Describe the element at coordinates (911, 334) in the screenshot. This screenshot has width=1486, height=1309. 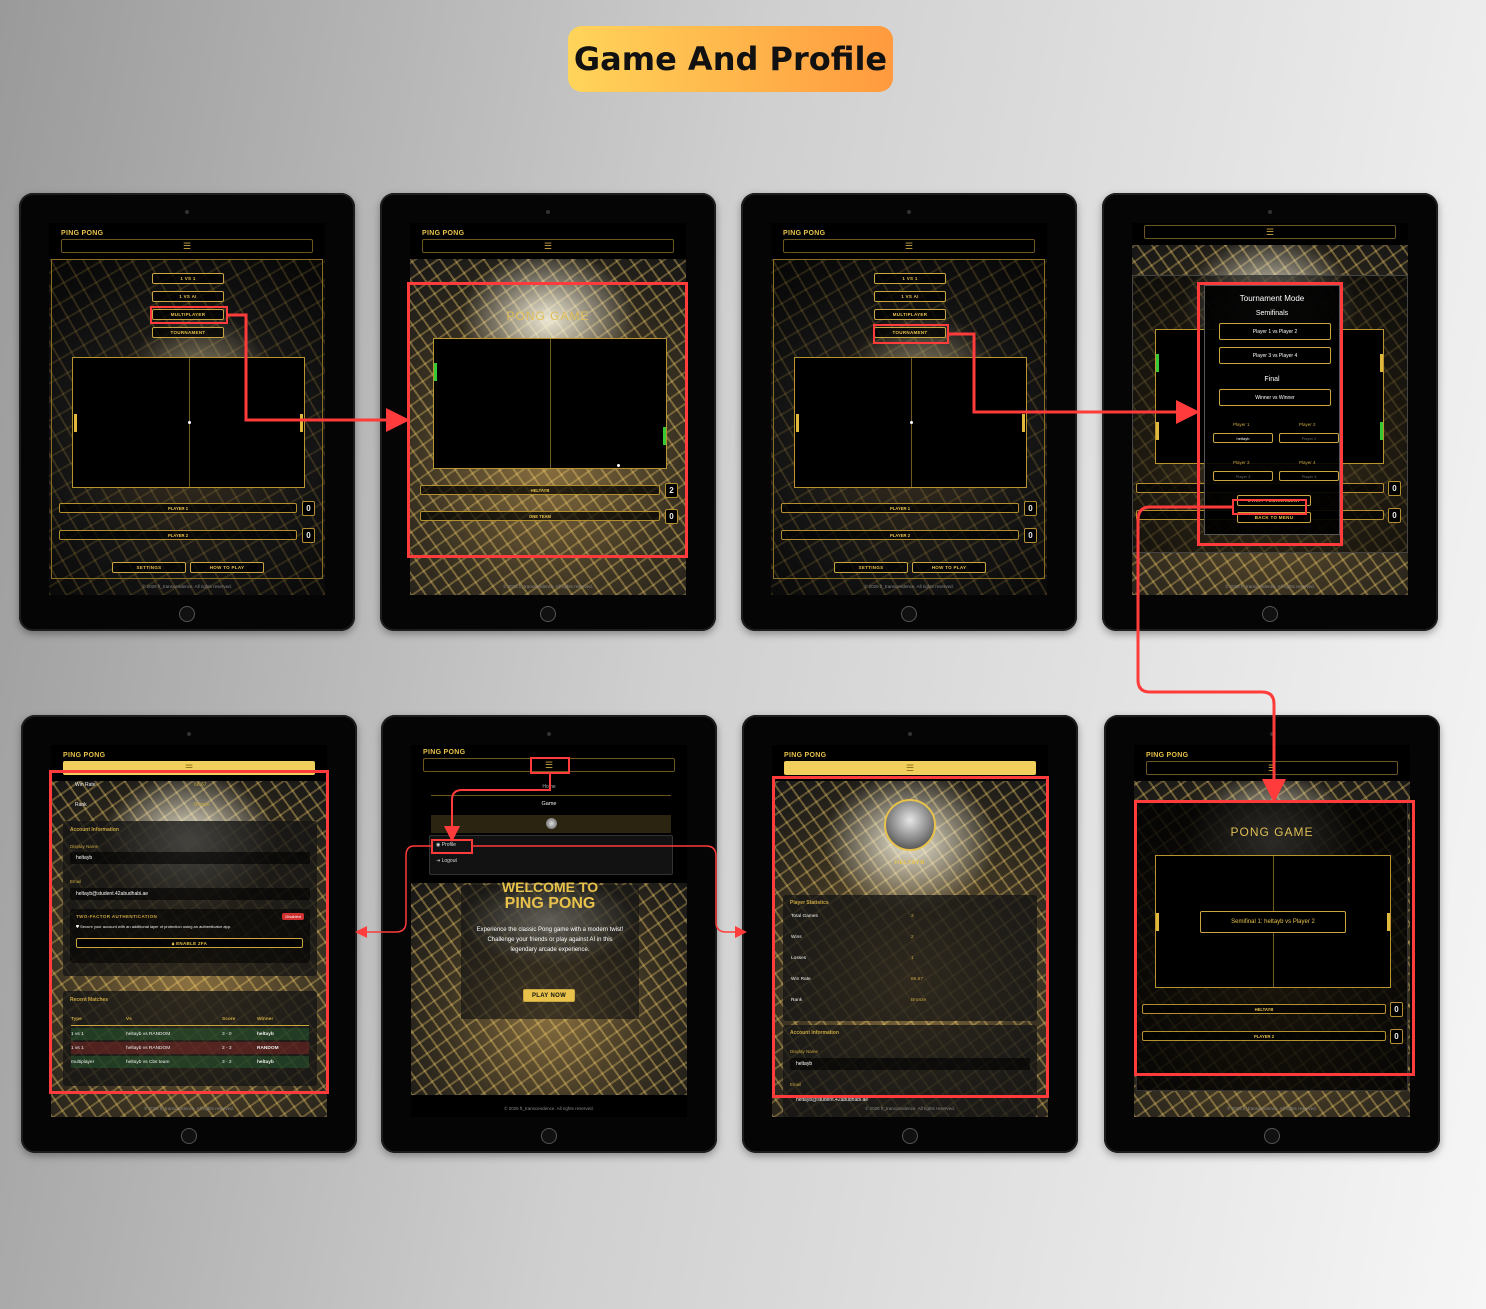
I see `highlight-tournament` at that location.